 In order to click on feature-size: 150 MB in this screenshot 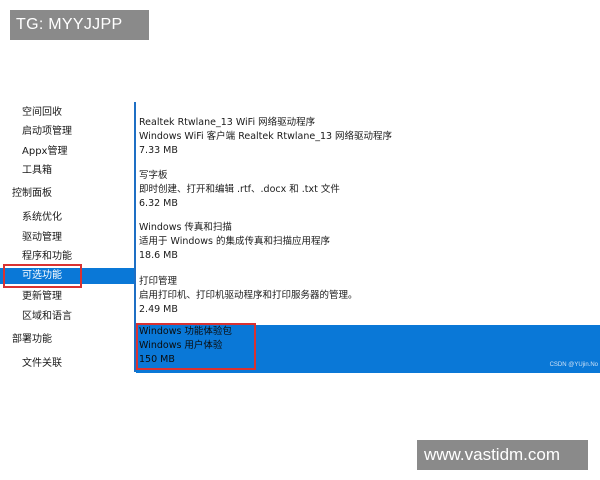, I will do `click(157, 359)`.